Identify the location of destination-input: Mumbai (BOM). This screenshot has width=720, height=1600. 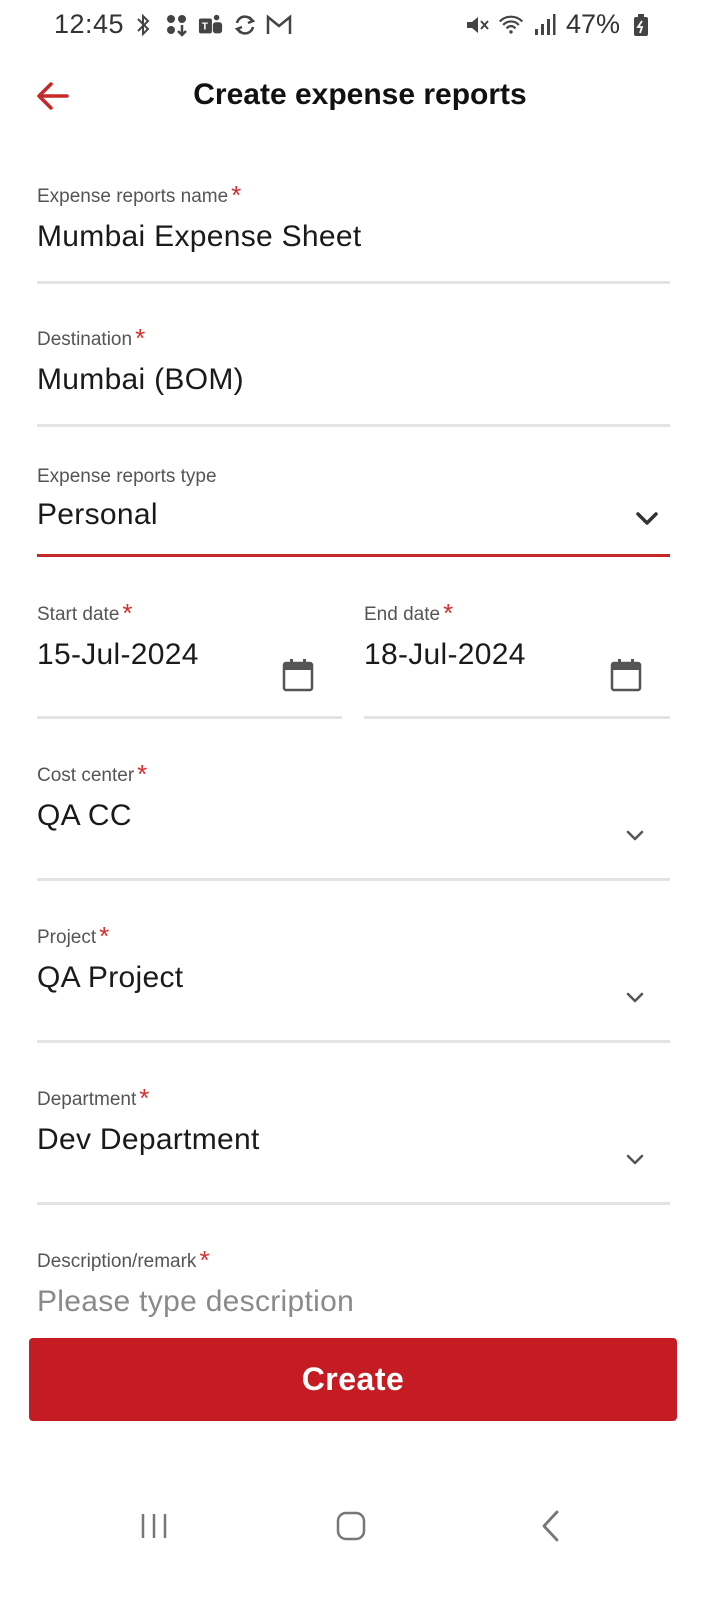
(353, 380).